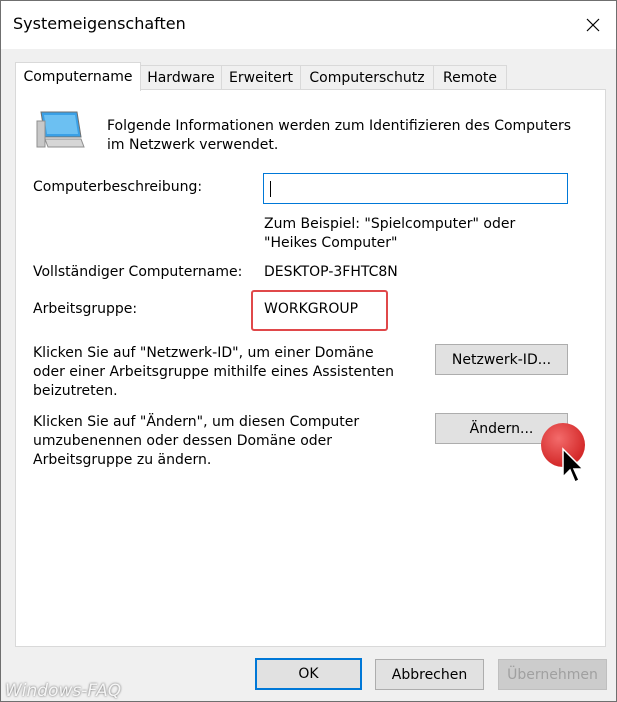 The width and height of the screenshot is (617, 702). I want to click on description-hint-line2: "Heikes Computer", so click(331, 243).